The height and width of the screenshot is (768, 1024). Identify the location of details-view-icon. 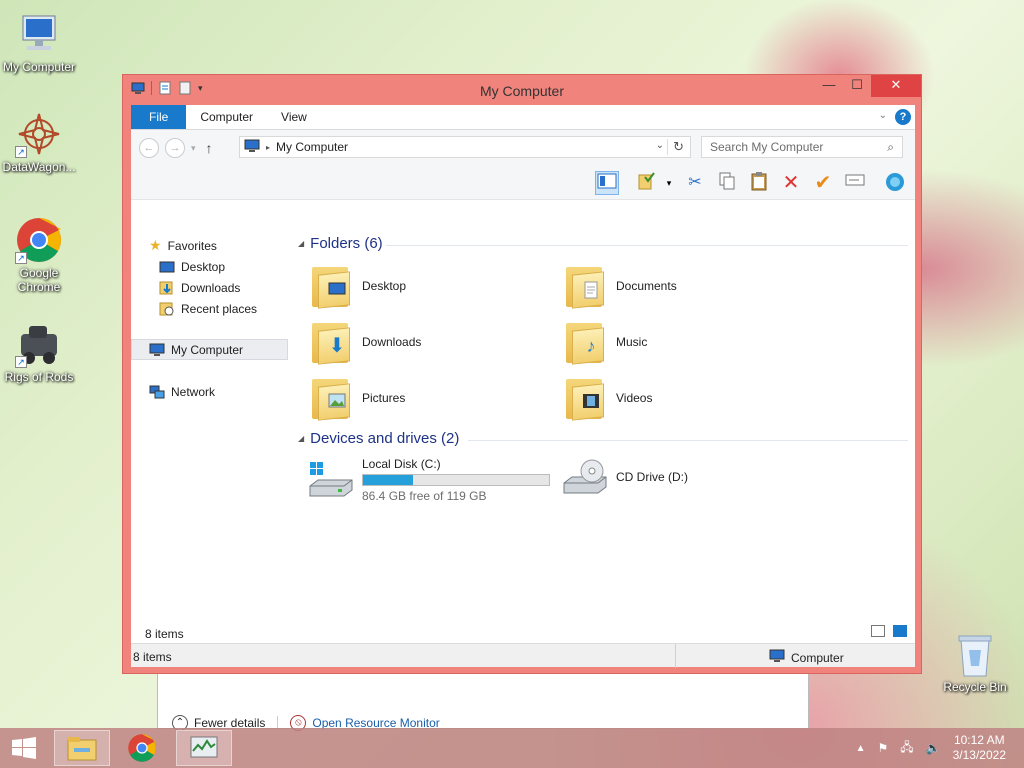
(878, 631).